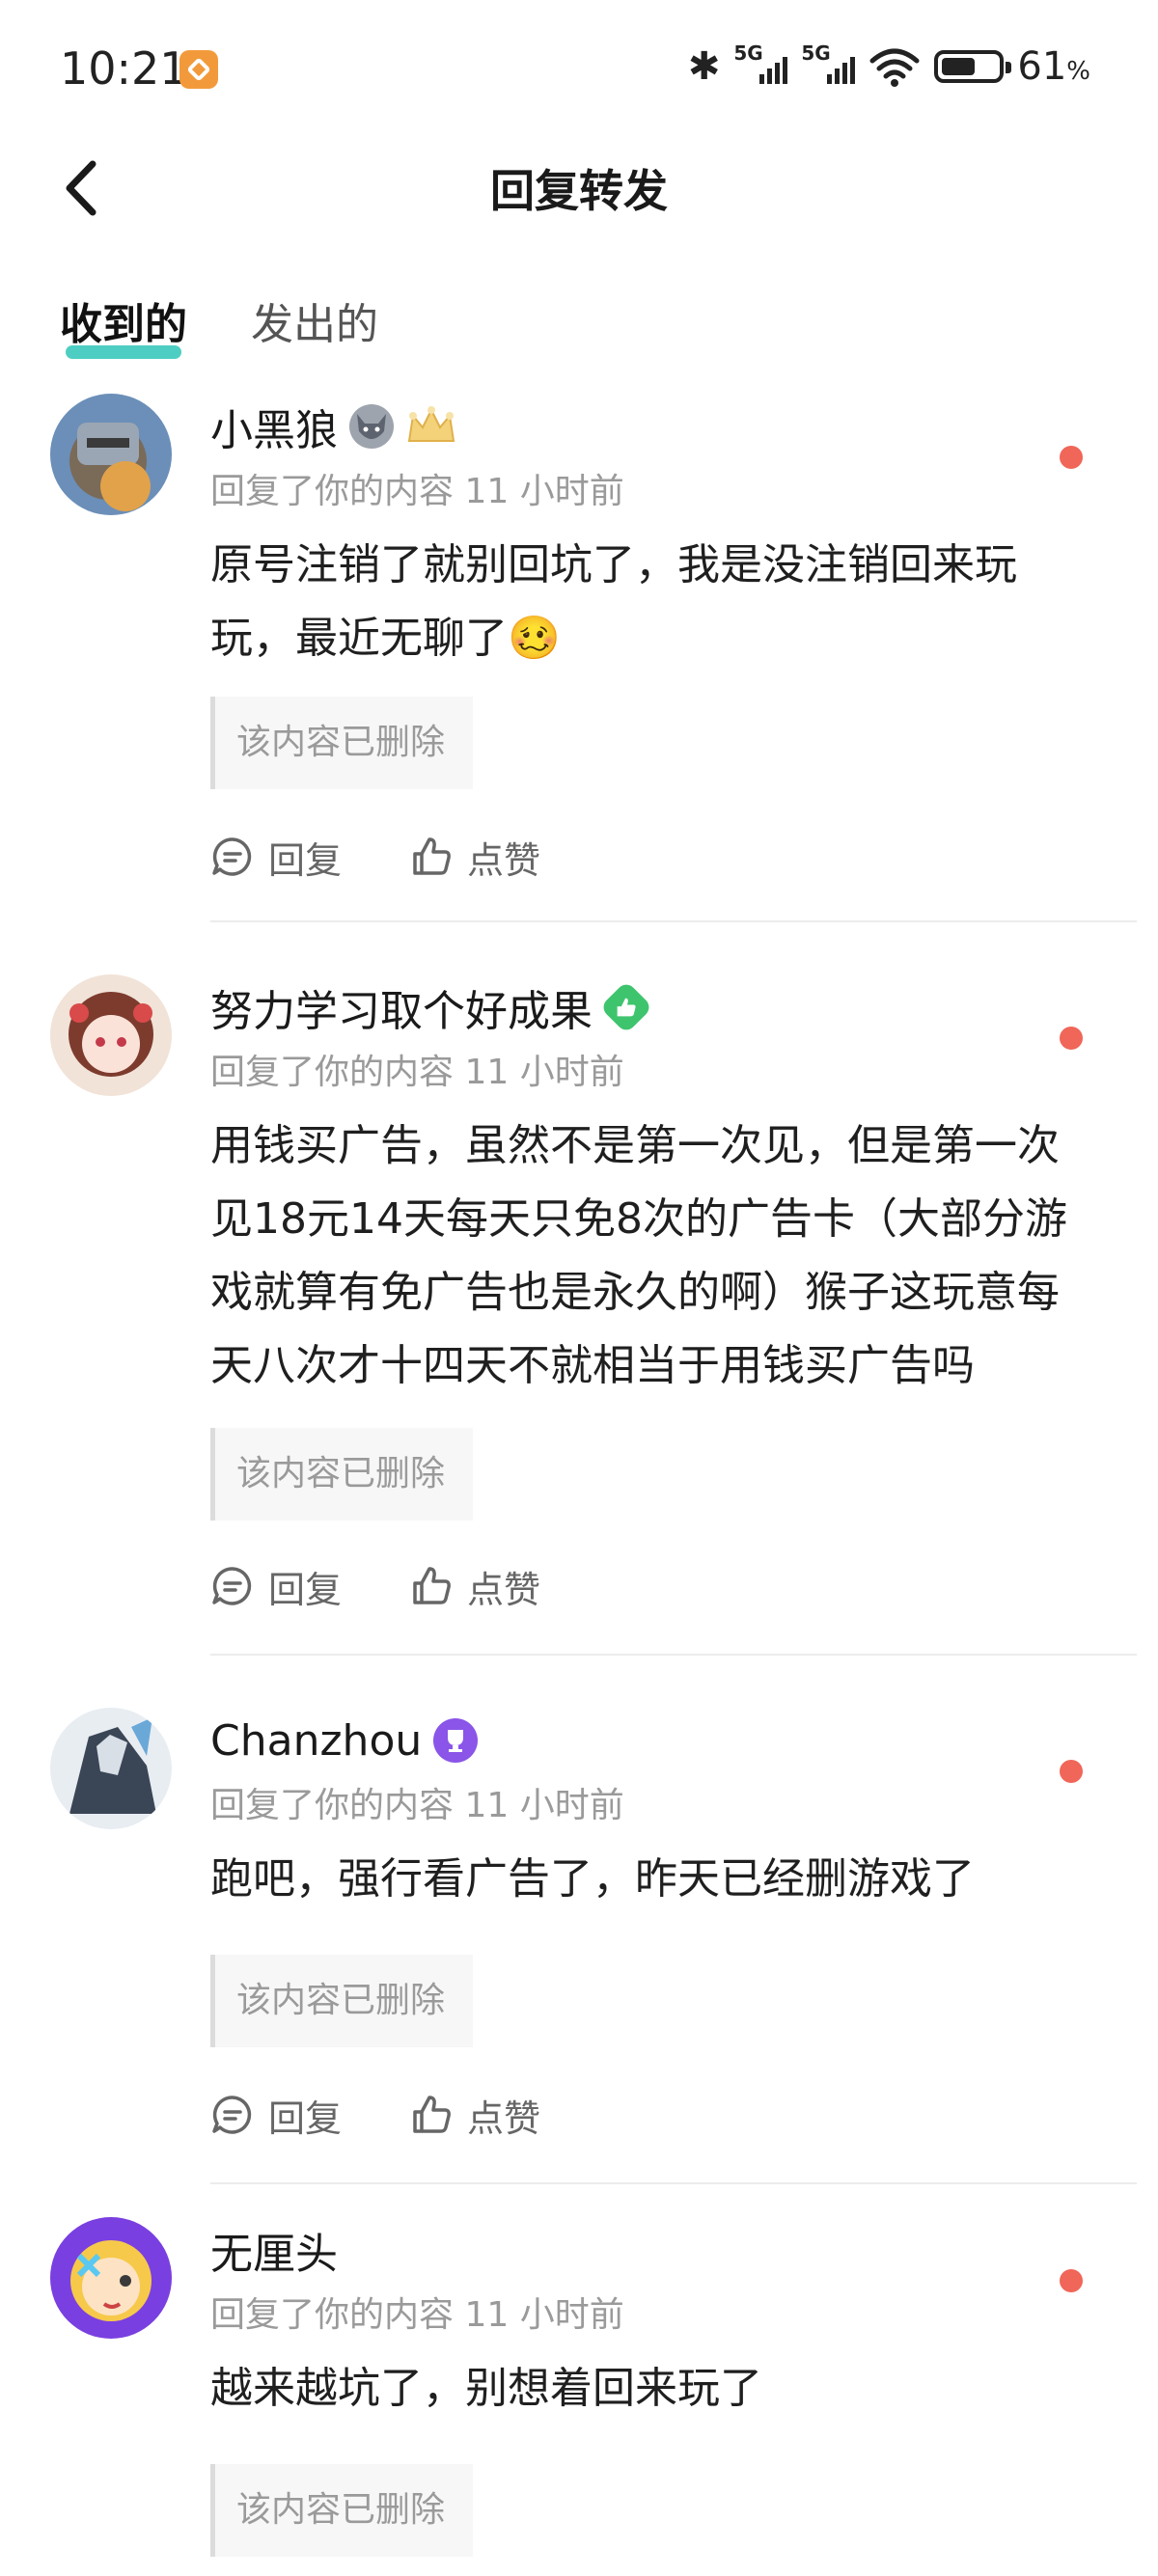 The image size is (1158, 2576). I want to click on wolf-emoji-icon, so click(371, 426).